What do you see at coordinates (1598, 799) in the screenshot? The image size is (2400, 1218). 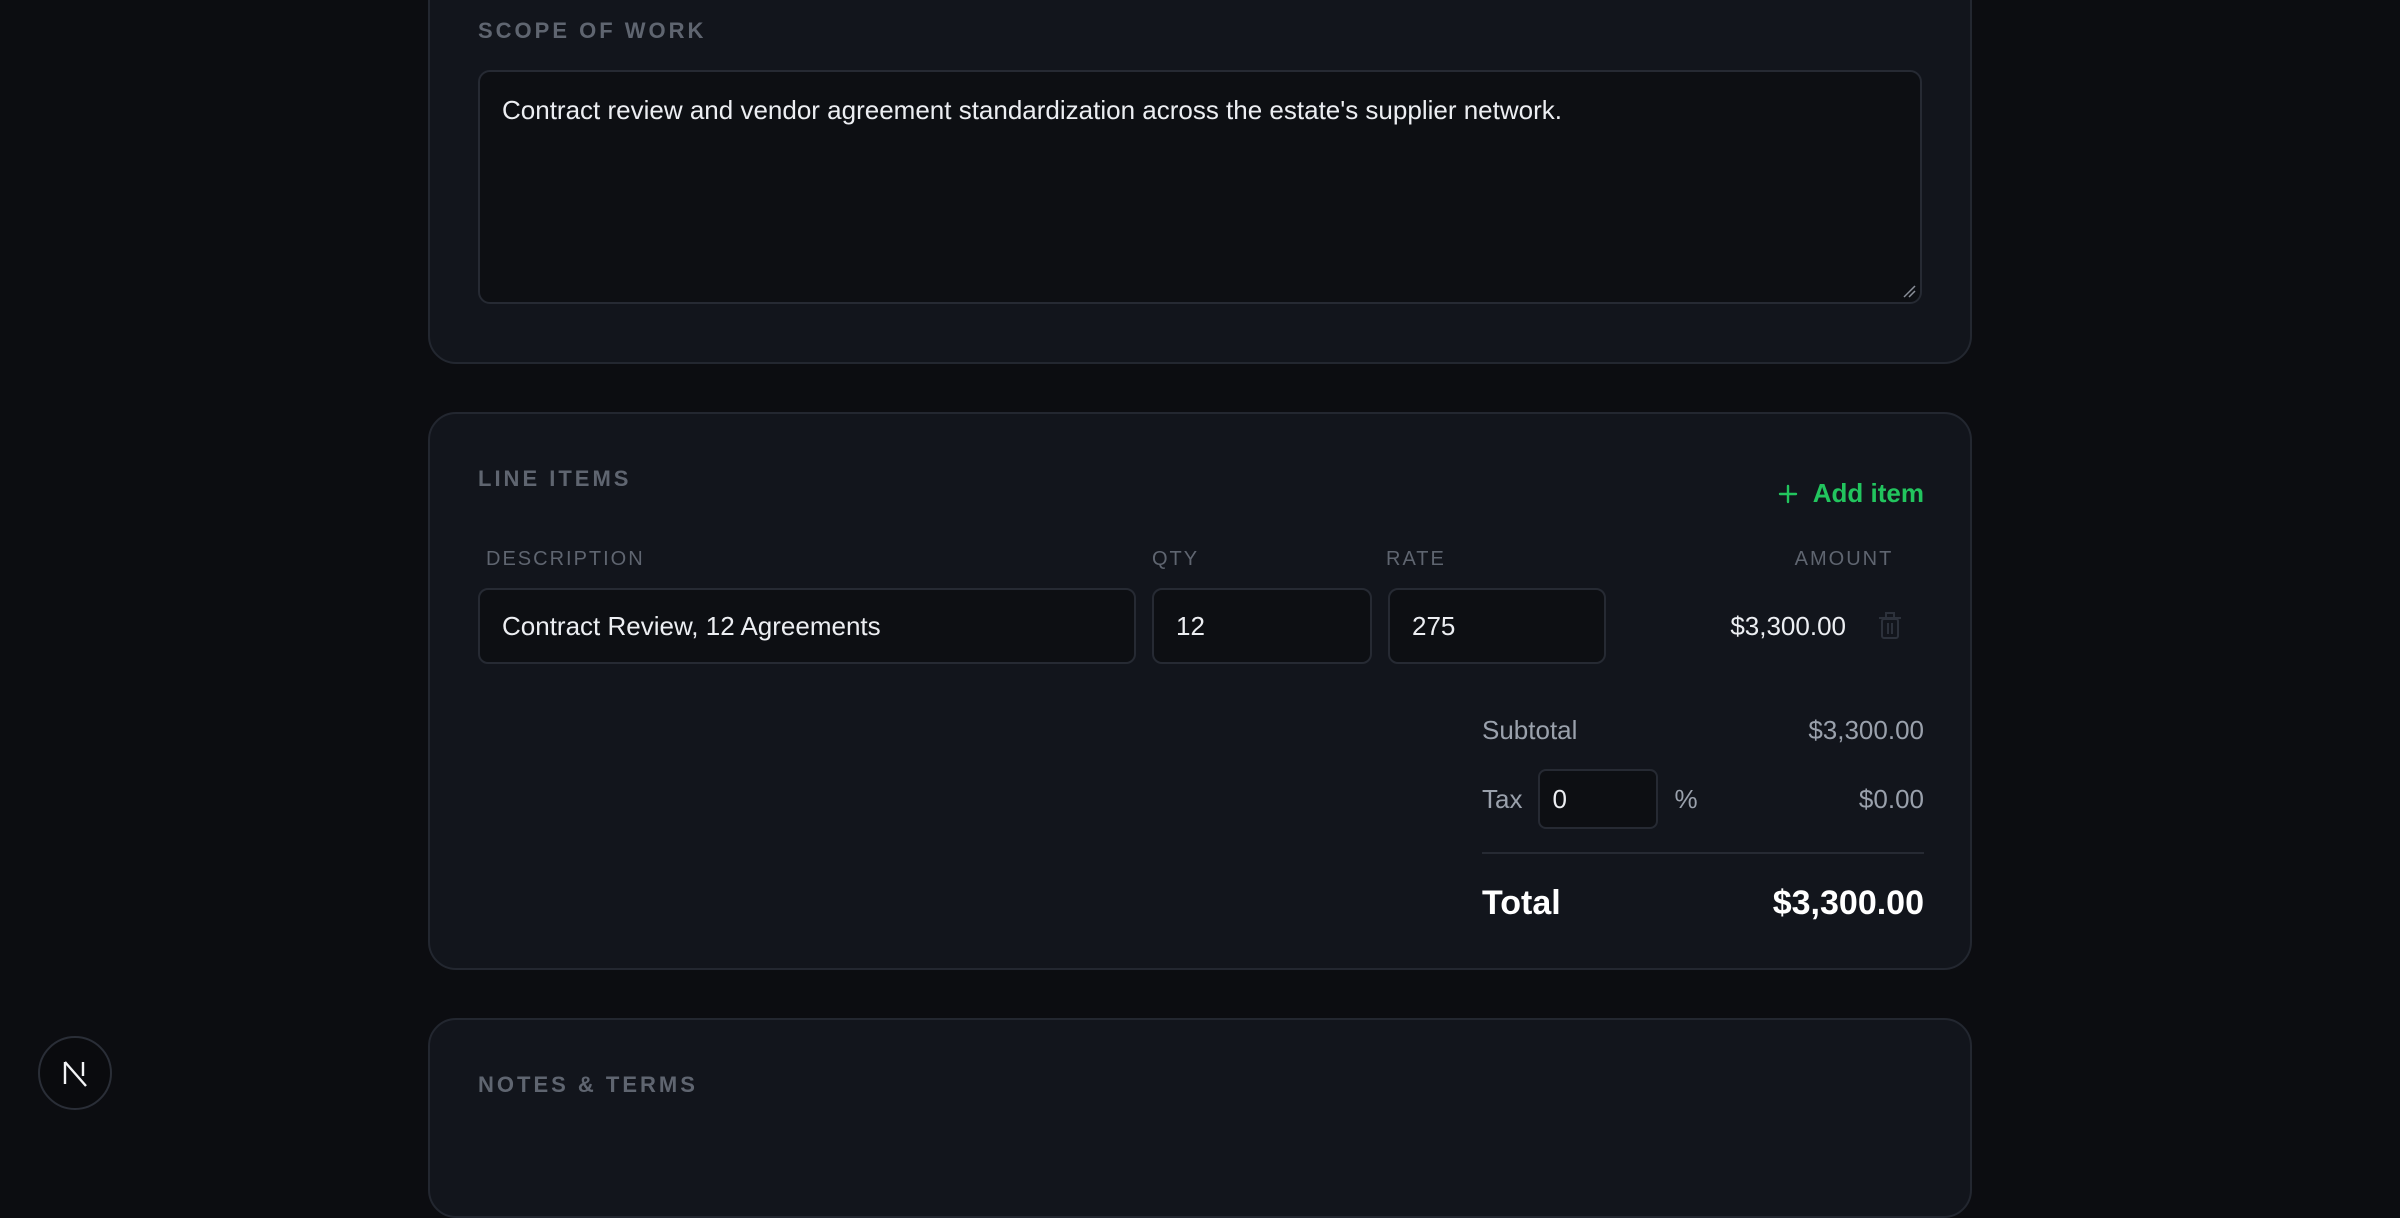 I see `tax-rate-input: 0` at bounding box center [1598, 799].